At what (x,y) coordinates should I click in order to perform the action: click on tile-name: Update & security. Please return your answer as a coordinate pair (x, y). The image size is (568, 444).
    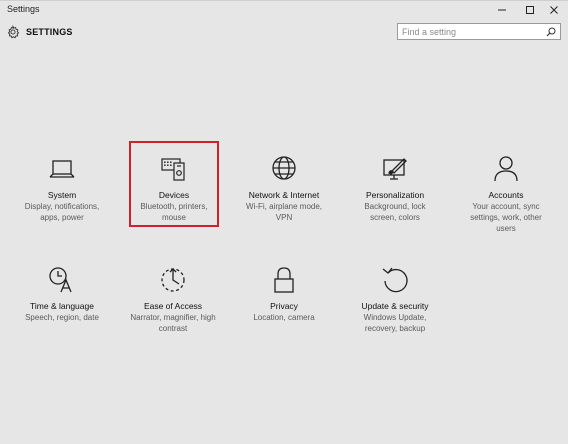
    Looking at the image, I should click on (395, 306).